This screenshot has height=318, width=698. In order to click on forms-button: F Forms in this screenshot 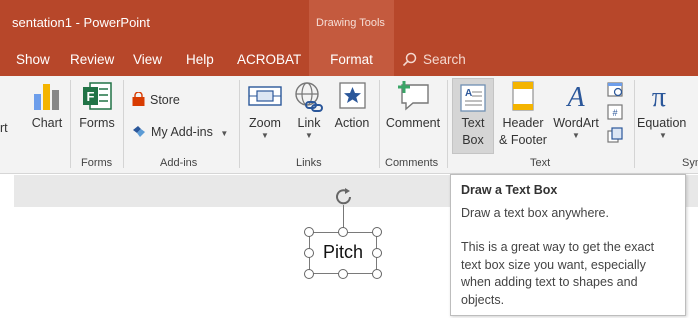, I will do `click(97, 105)`.